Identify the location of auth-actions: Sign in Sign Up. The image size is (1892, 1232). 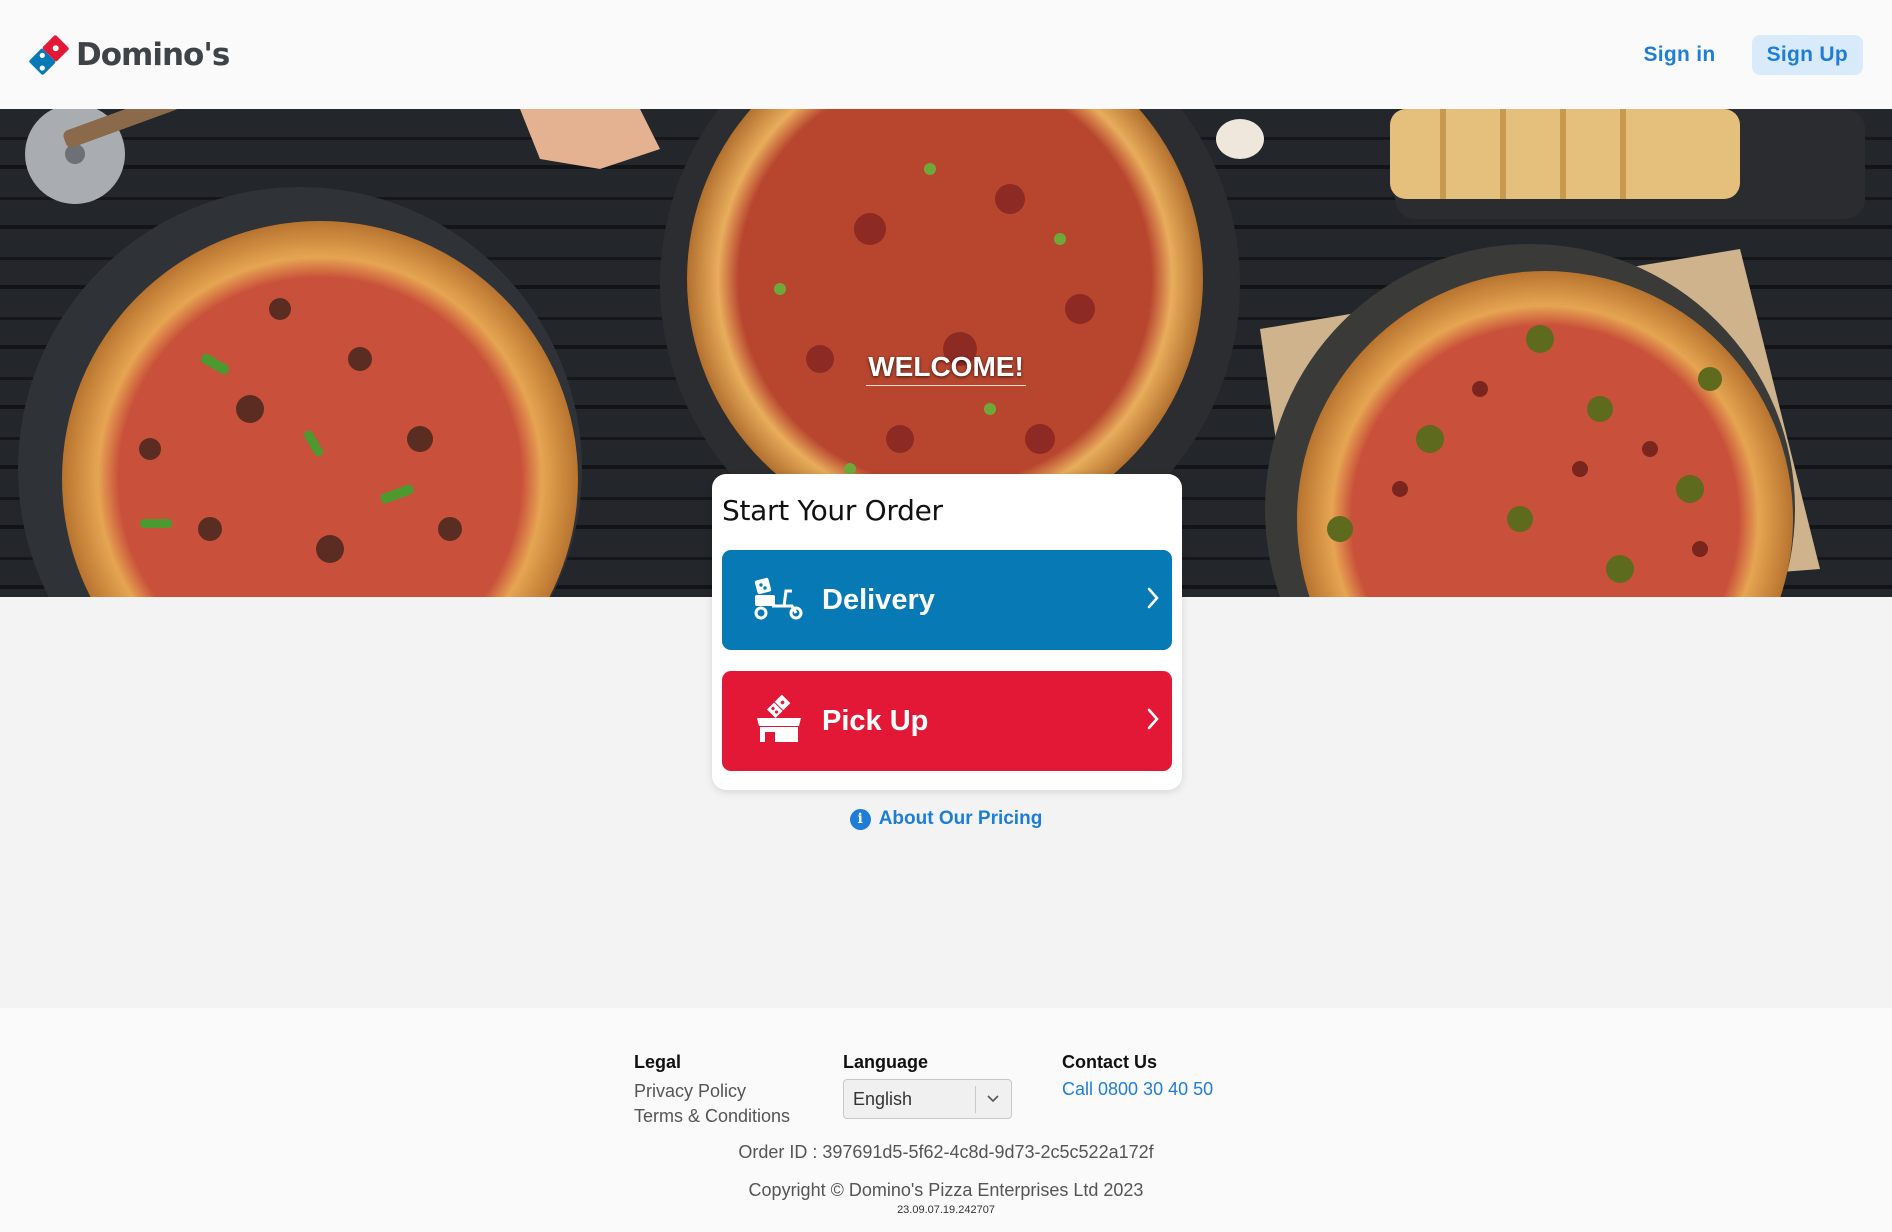
(1746, 54).